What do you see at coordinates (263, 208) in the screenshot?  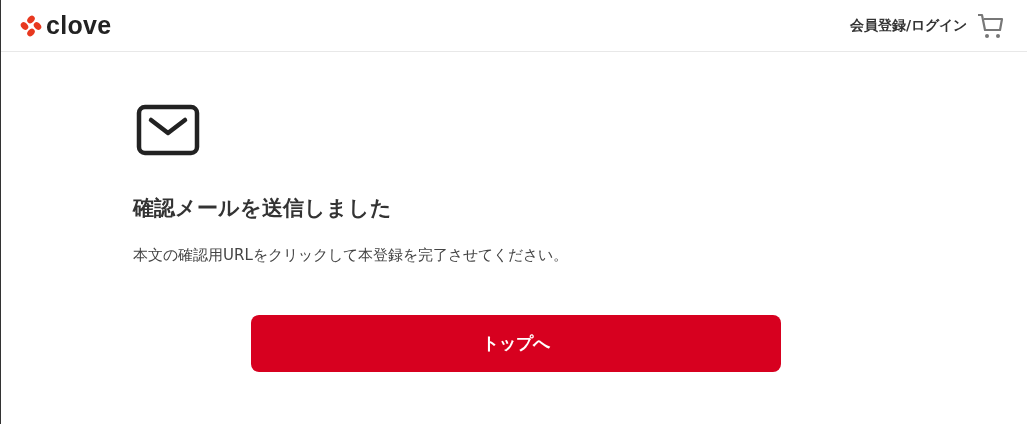 I see `message-title: 確認メールを送信しました` at bounding box center [263, 208].